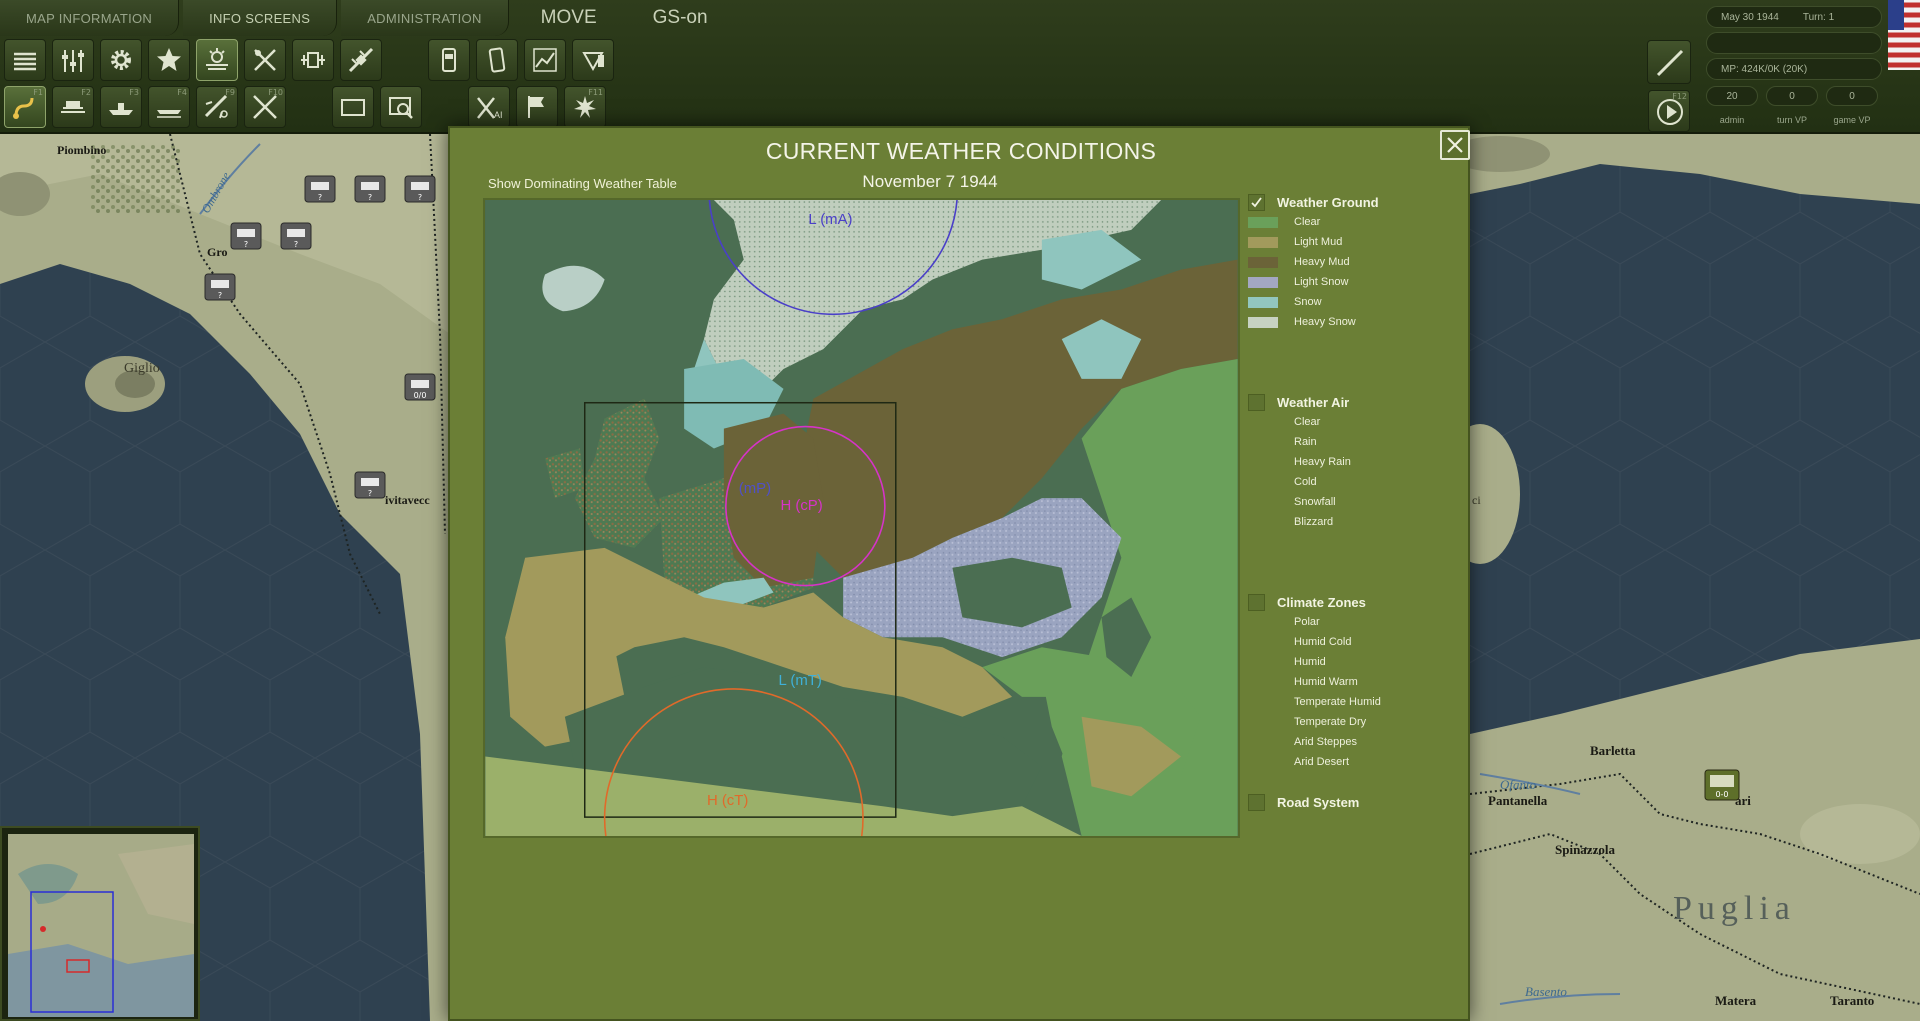  What do you see at coordinates (1669, 111) in the screenshot?
I see `next-turn-button: F12` at bounding box center [1669, 111].